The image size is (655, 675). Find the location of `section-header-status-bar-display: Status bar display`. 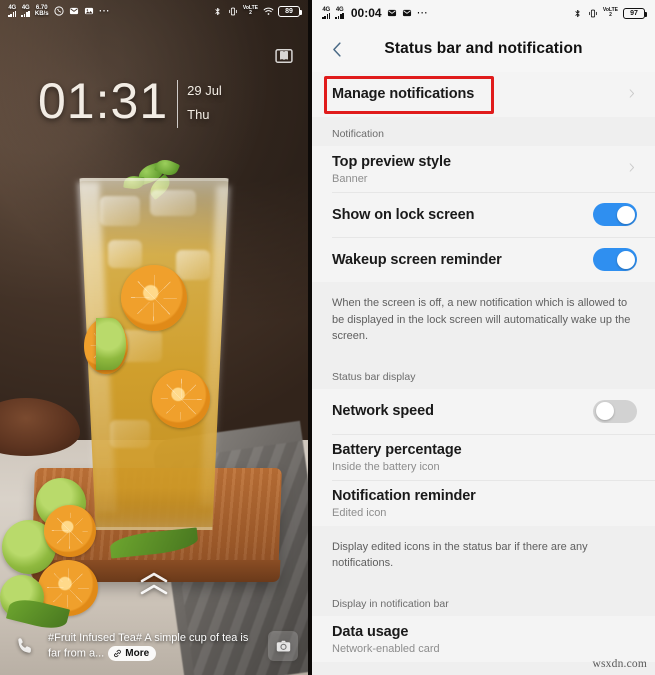

section-header-status-bar-display: Status bar display is located at coordinates (483, 374).